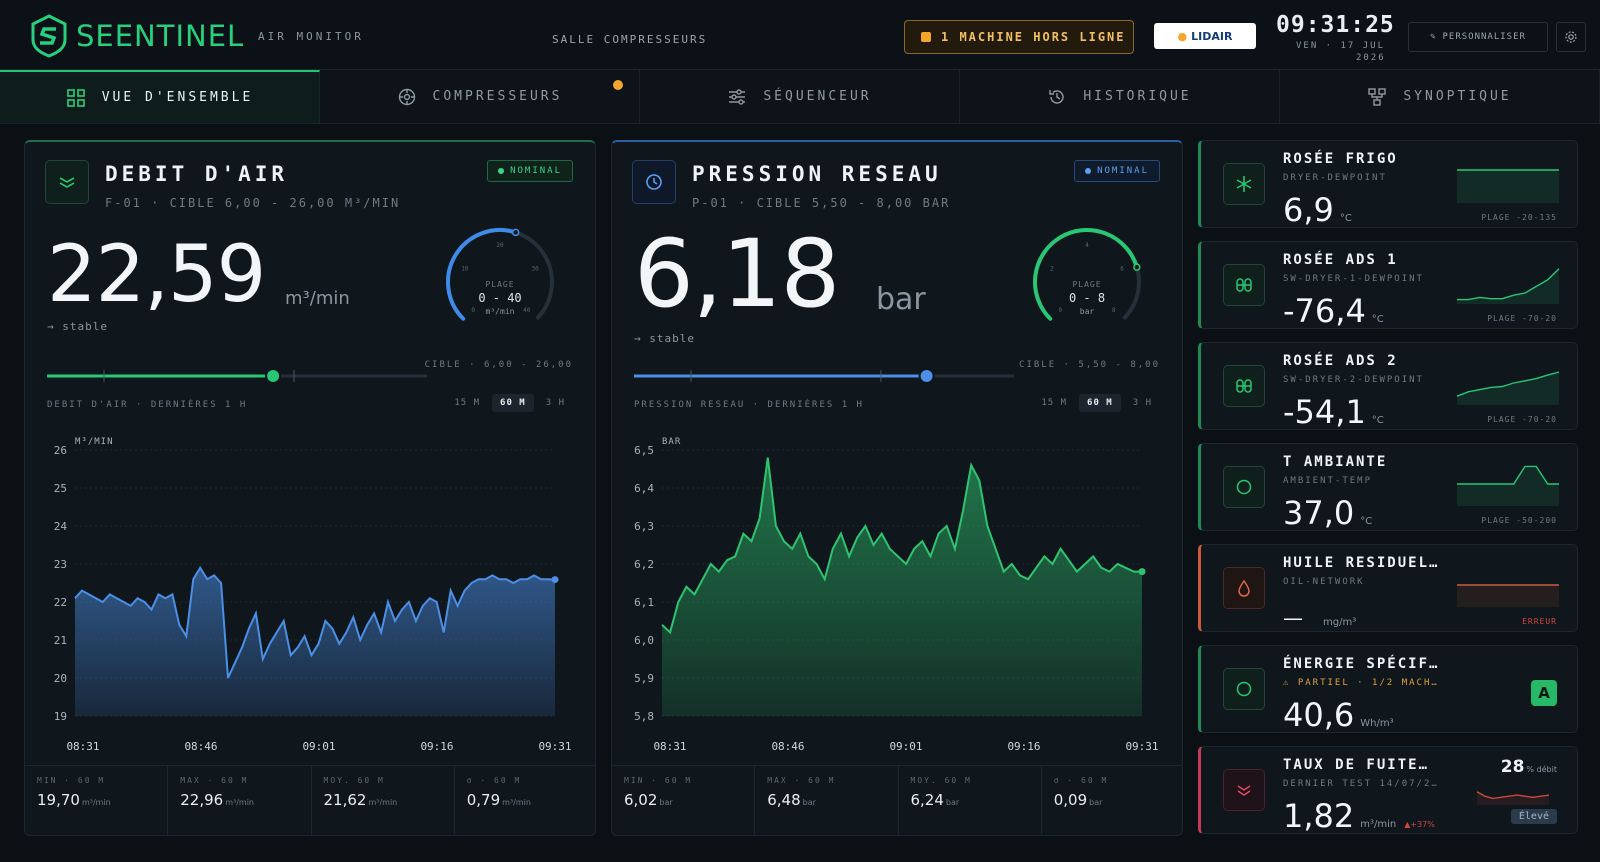  Describe the element at coordinates (1120, 96) in the screenshot. I see `tab-history: HISTORIQUE` at that location.